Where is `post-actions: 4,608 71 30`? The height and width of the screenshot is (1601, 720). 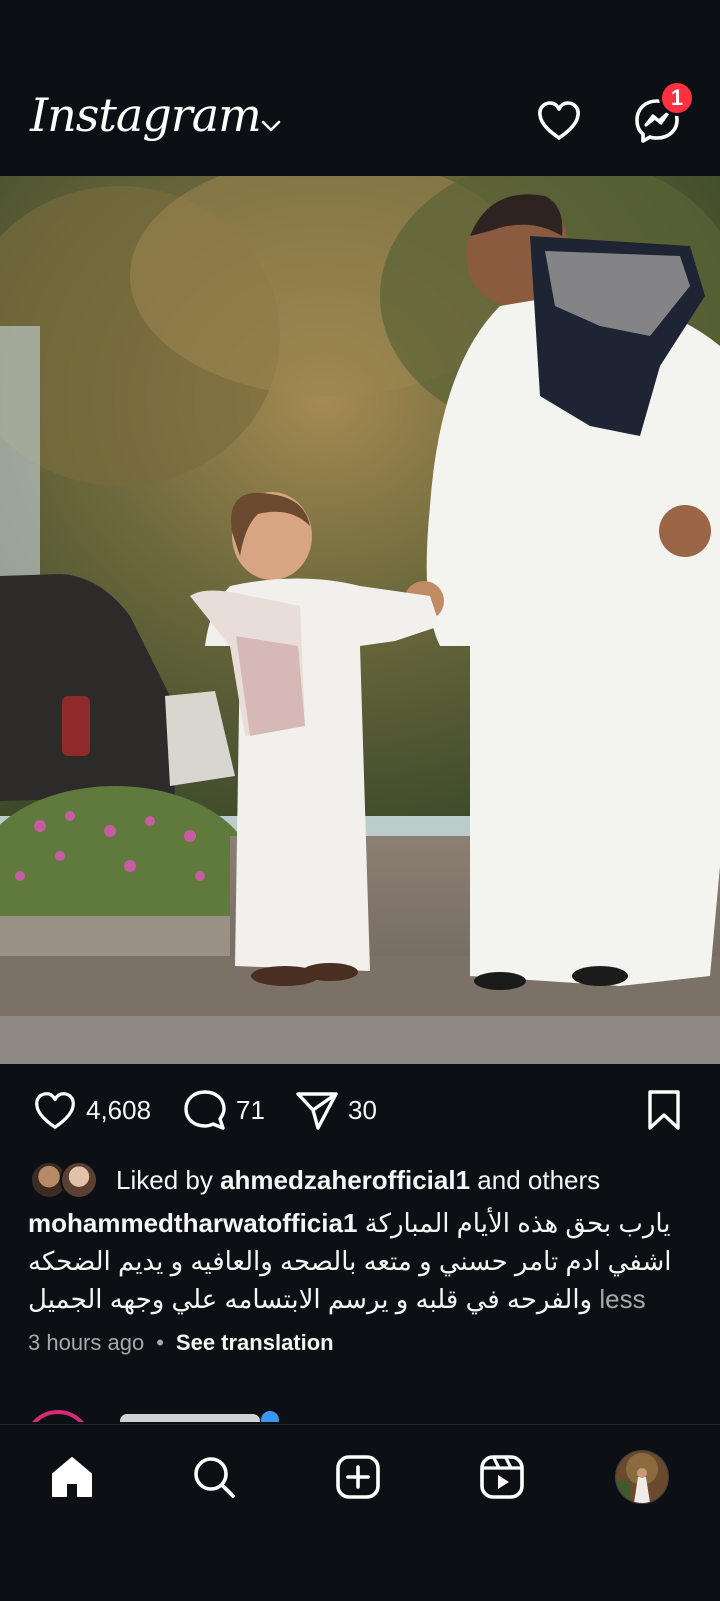 post-actions: 4,608 71 30 is located at coordinates (360, 1110).